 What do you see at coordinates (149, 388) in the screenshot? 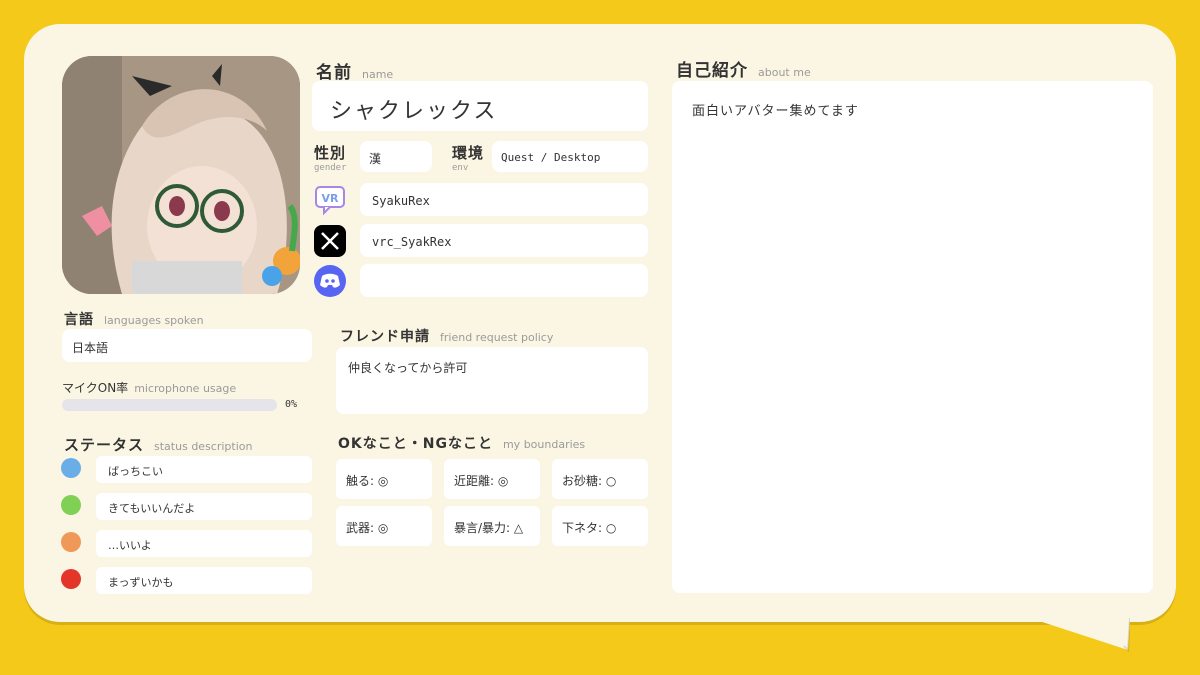
I see `mic-label: マイクON率 microphone usage` at bounding box center [149, 388].